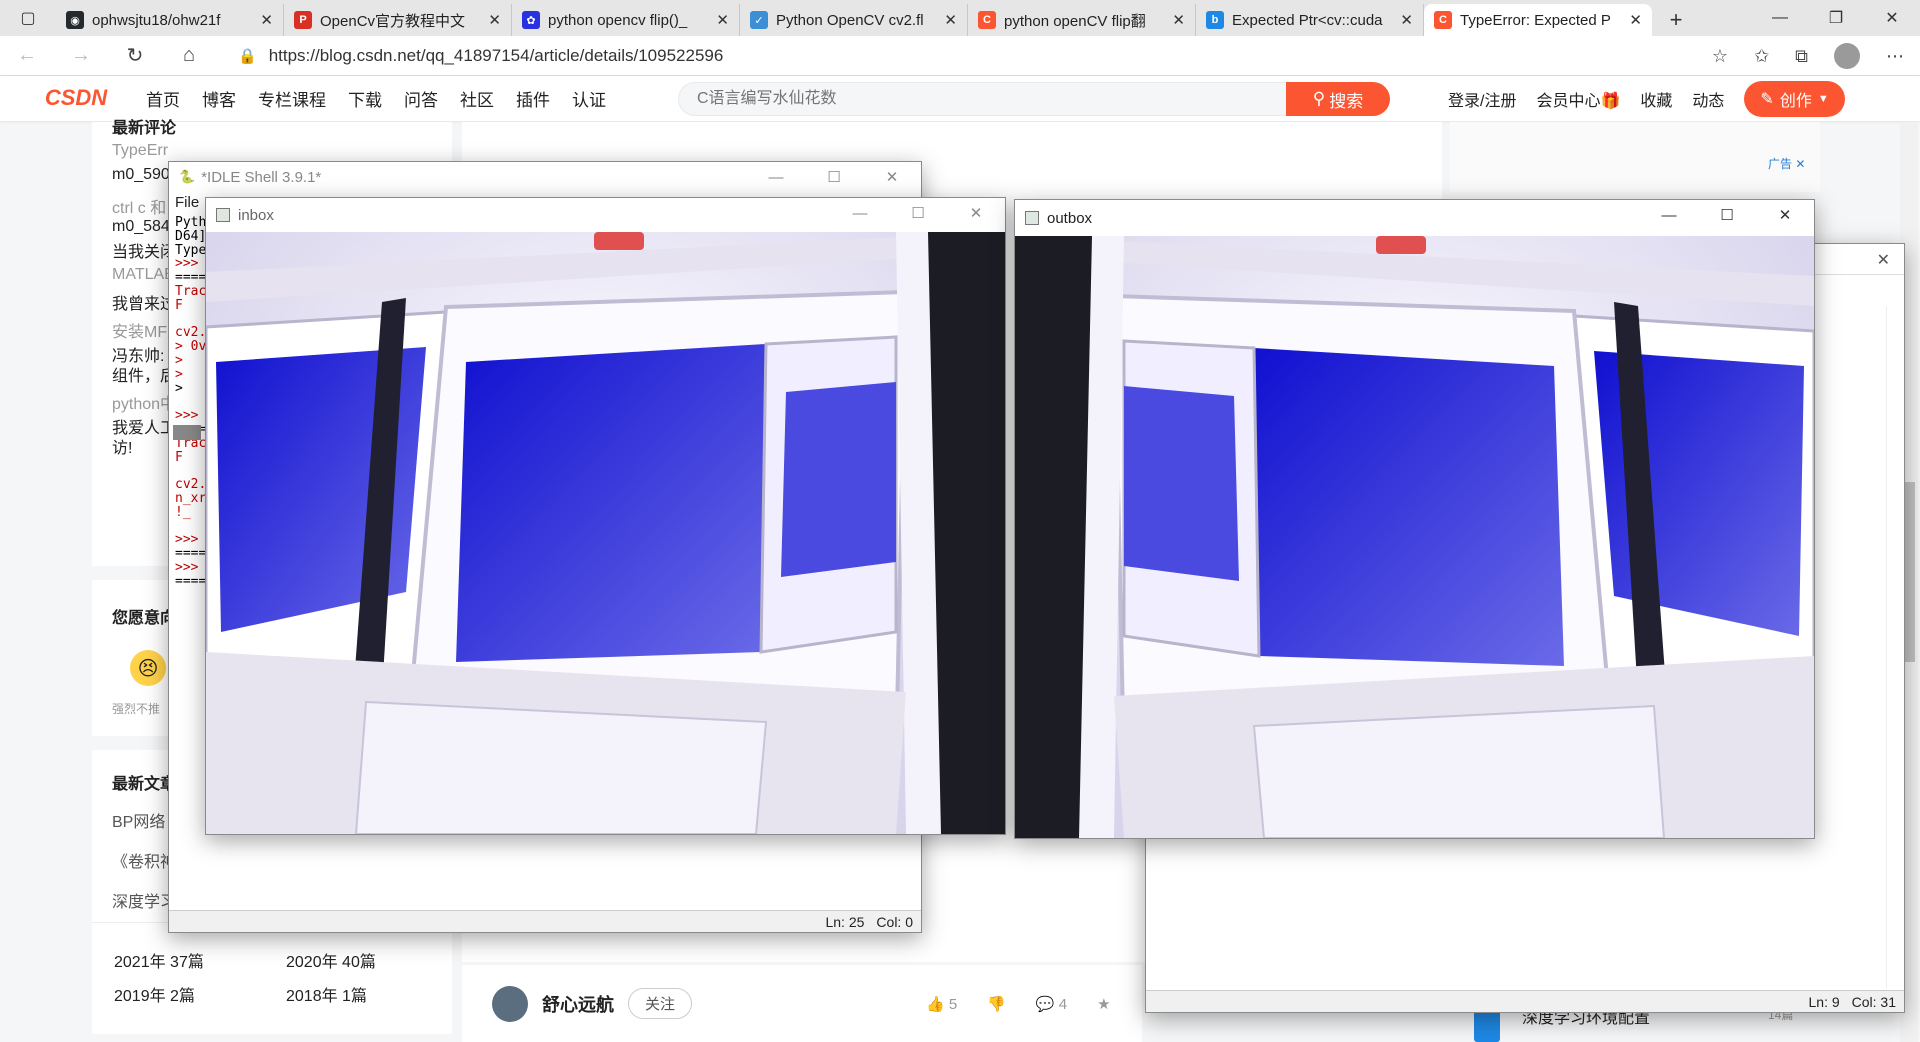  Describe the element at coordinates (1767, 99) in the screenshot. I see `pen-icon: ✎` at that location.